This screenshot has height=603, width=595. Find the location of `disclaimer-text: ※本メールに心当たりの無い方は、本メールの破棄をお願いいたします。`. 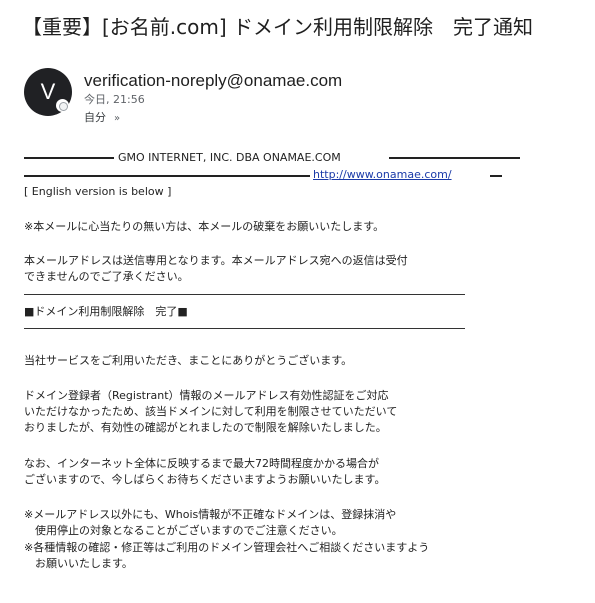

disclaimer-text: ※本メールに心当たりの無い方は、本メールの破棄をお願いいたします。 is located at coordinates (204, 226).